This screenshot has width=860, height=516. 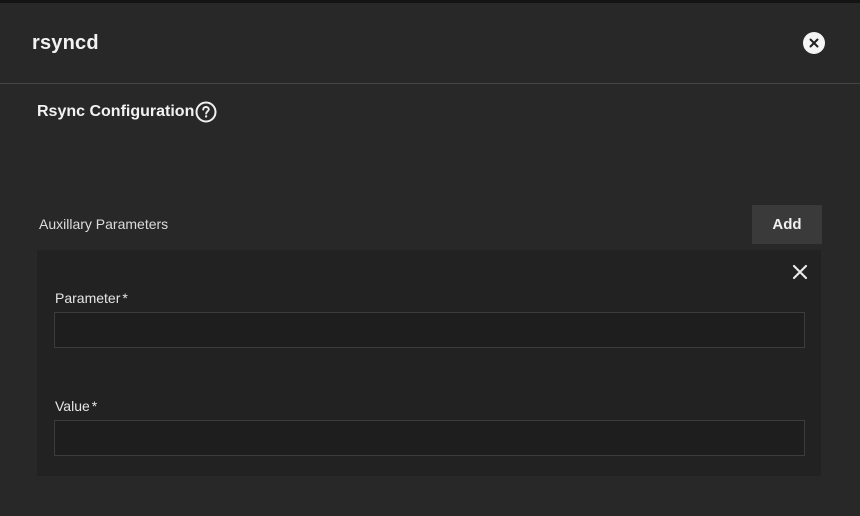 I want to click on value-label-text: Value, so click(x=72, y=406).